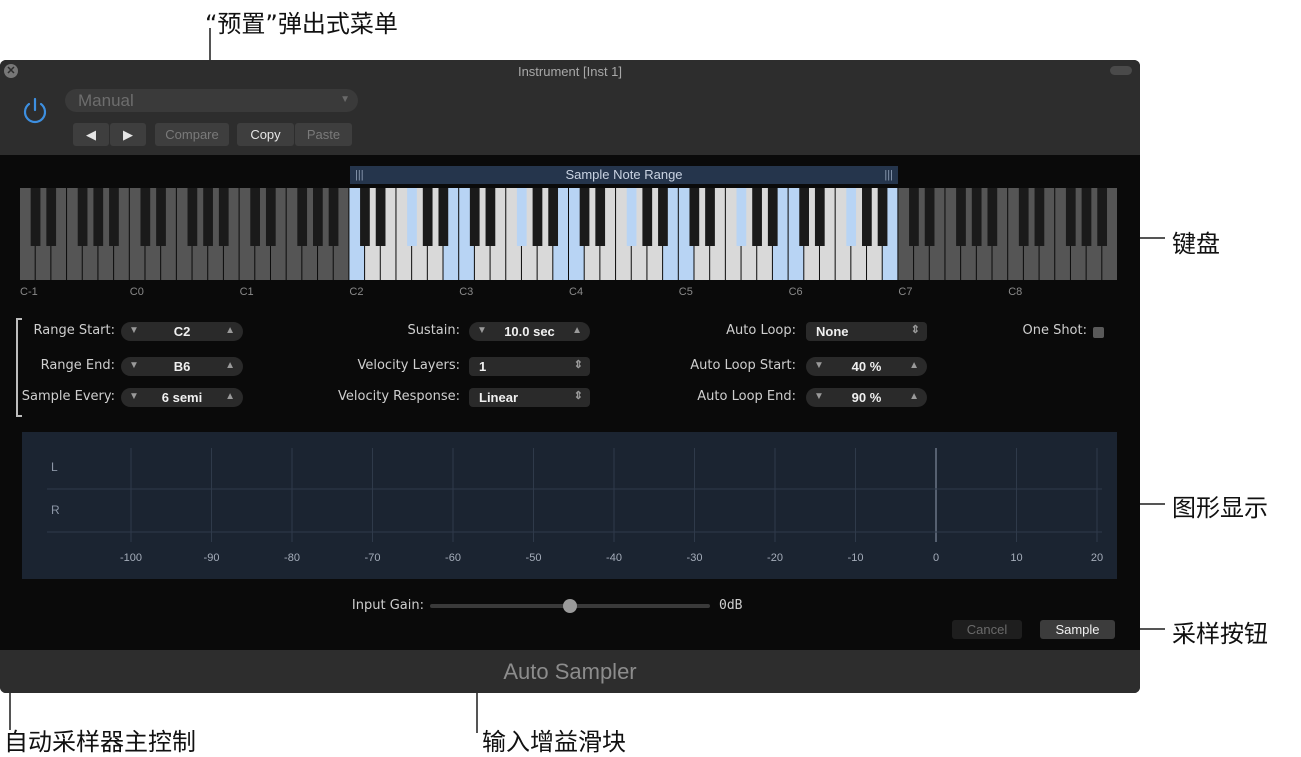 The width and height of the screenshot is (1301, 757). I want to click on velocity-response-menu: Linear ⇕, so click(529, 397).